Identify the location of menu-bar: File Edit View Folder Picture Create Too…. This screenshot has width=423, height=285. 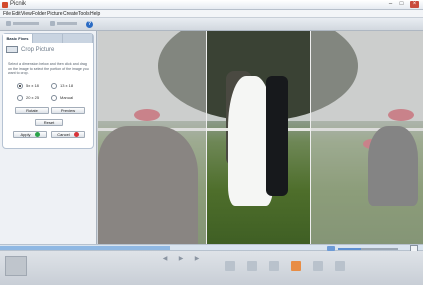
(211, 14).